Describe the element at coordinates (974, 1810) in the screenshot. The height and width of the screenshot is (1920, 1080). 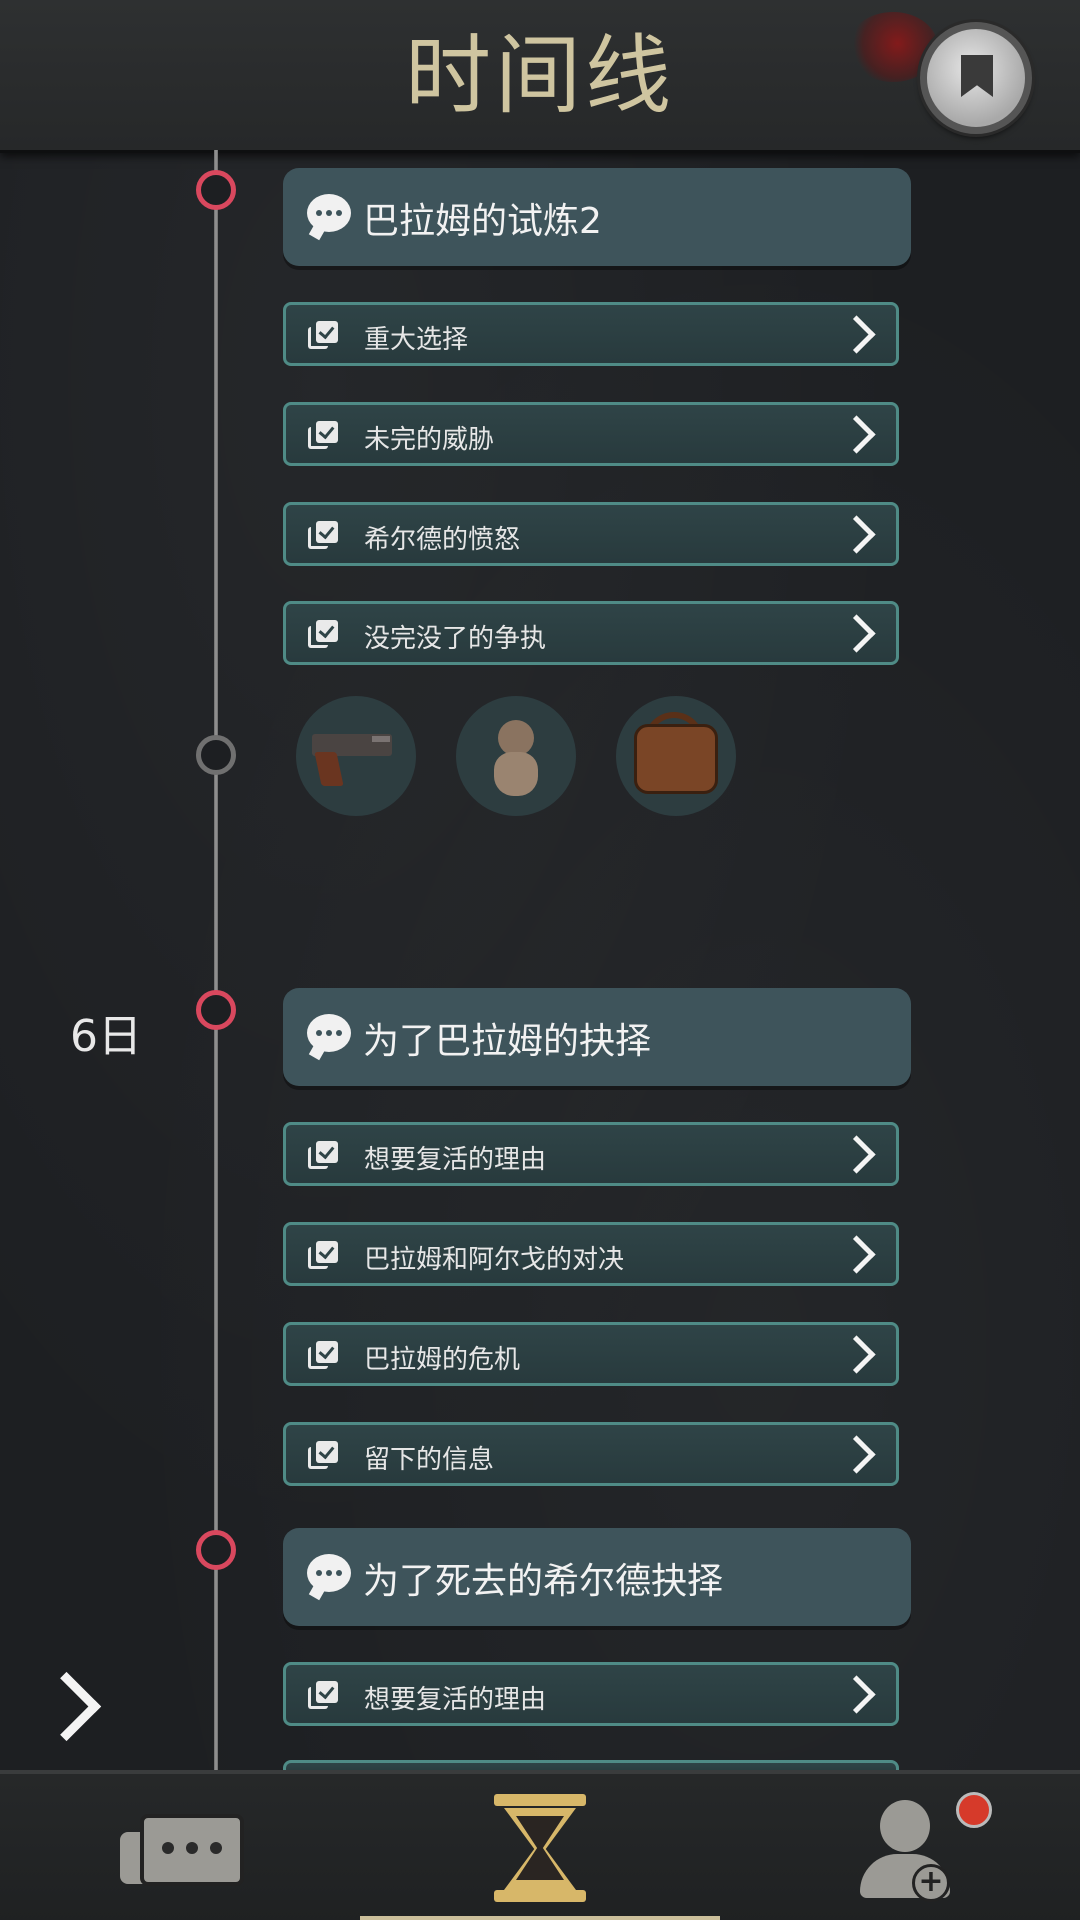
I see `notification-badge` at that location.